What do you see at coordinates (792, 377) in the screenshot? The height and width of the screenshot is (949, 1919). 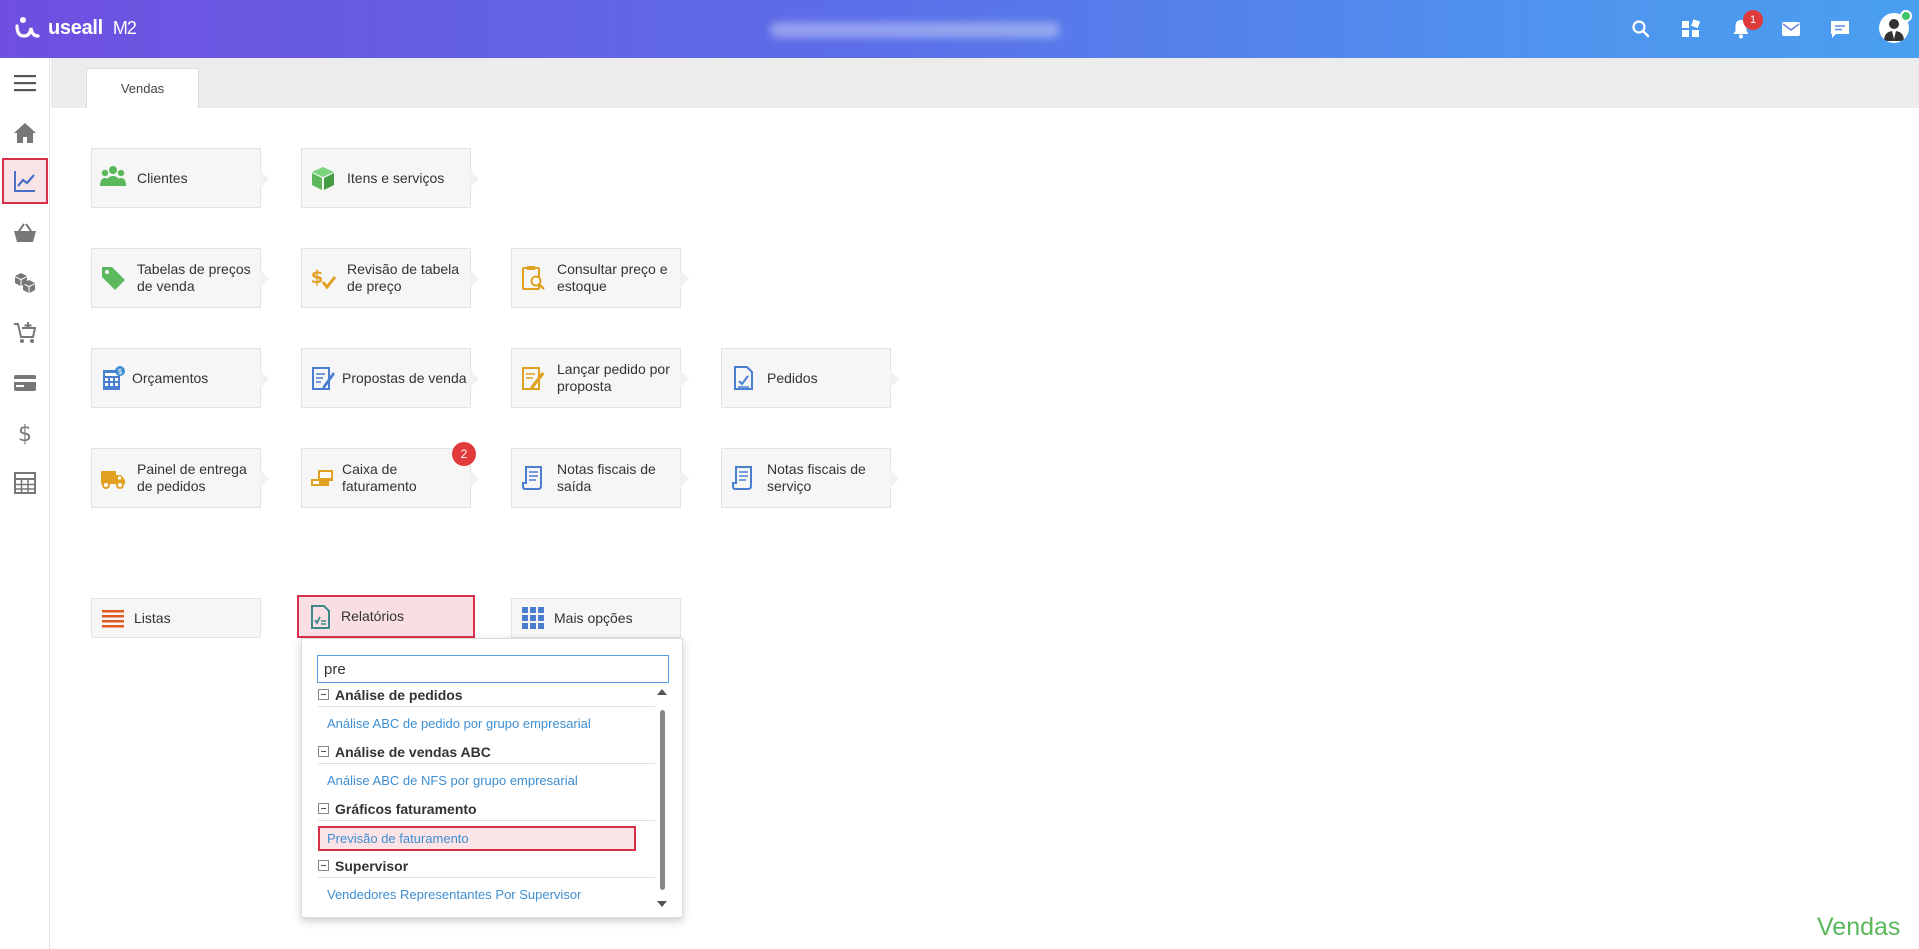 I see `tile-label: Pedidos` at bounding box center [792, 377].